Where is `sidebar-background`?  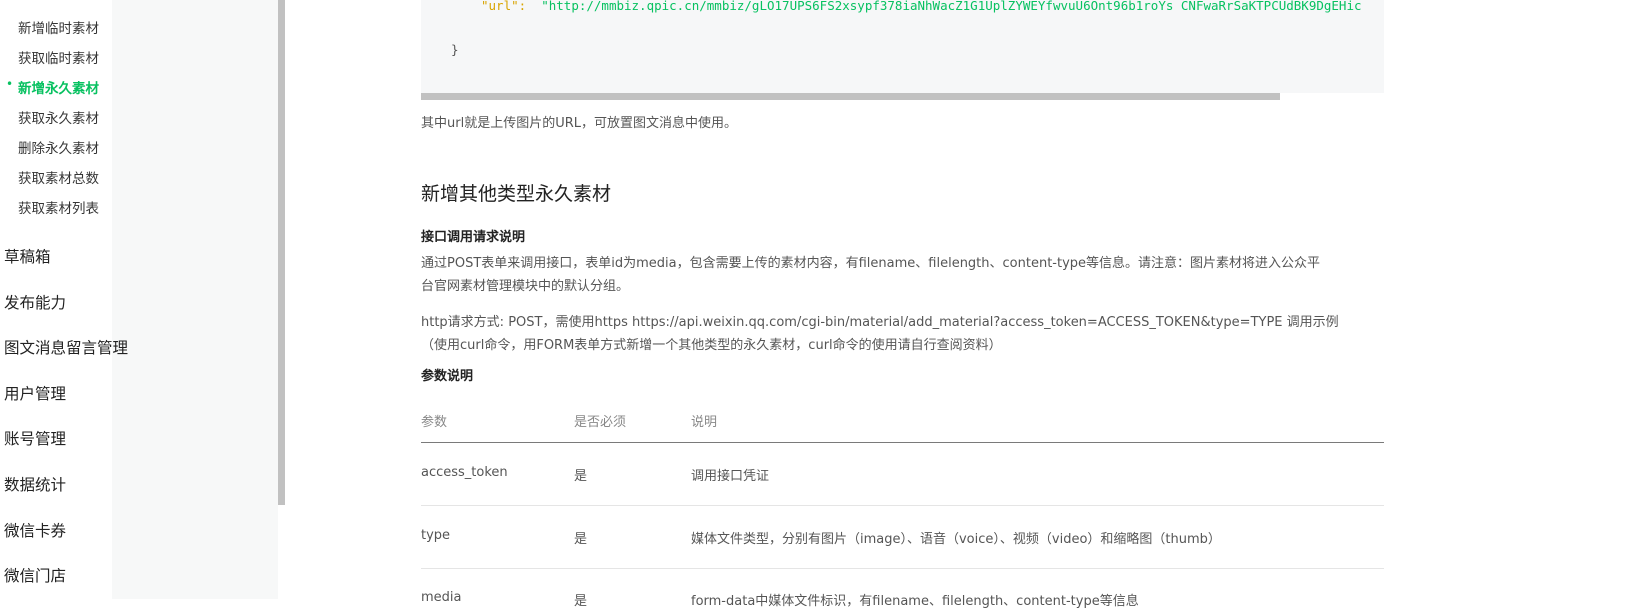 sidebar-background is located at coordinates (195, 299).